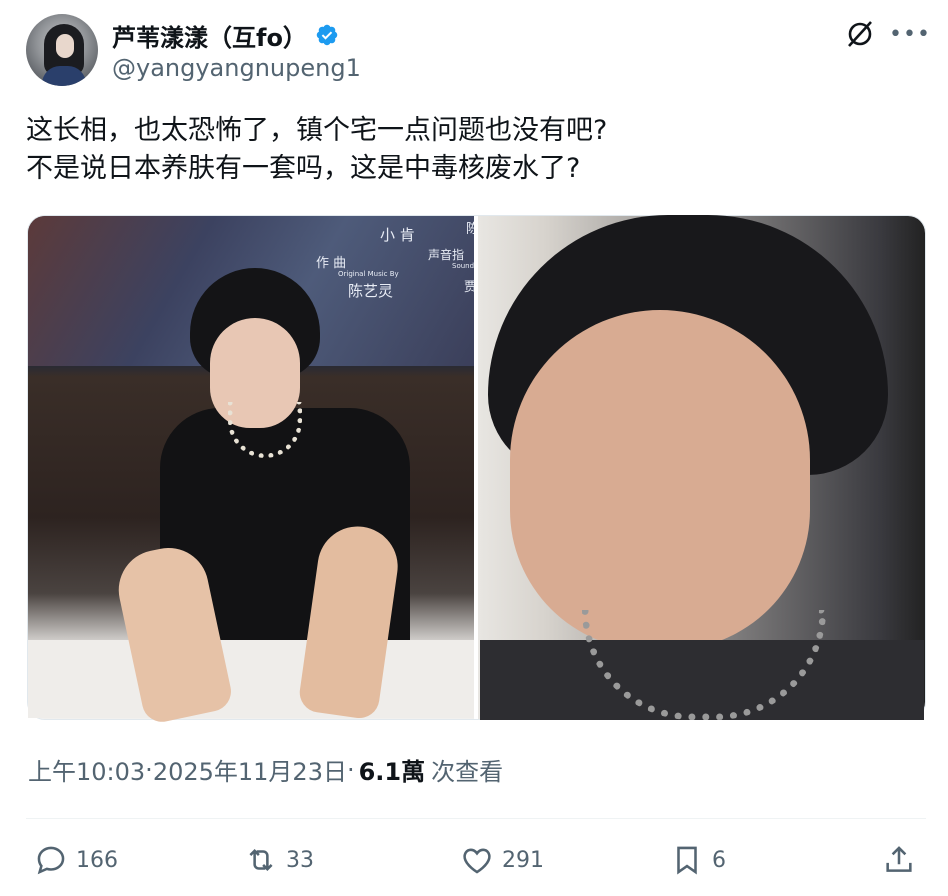 The width and height of the screenshot is (948, 896). I want to click on grok-icon, so click(860, 34).